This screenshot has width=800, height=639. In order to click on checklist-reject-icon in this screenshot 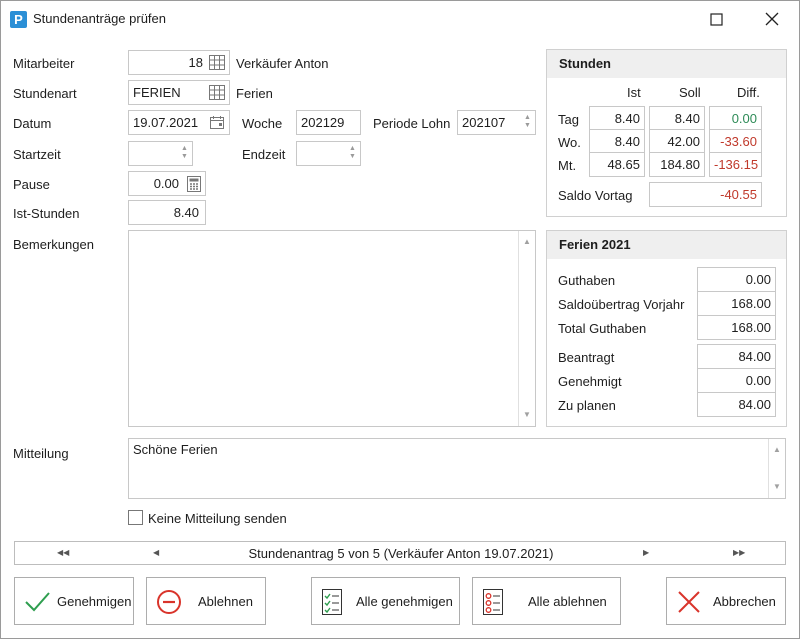, I will do `click(493, 602)`.